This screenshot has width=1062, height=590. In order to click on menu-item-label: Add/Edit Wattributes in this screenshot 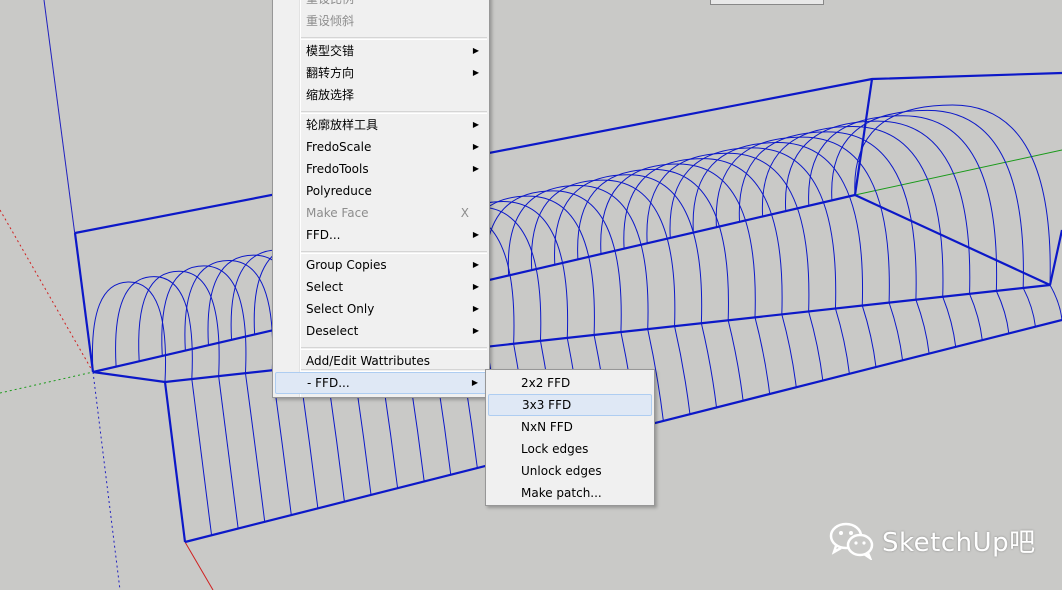, I will do `click(368, 361)`.